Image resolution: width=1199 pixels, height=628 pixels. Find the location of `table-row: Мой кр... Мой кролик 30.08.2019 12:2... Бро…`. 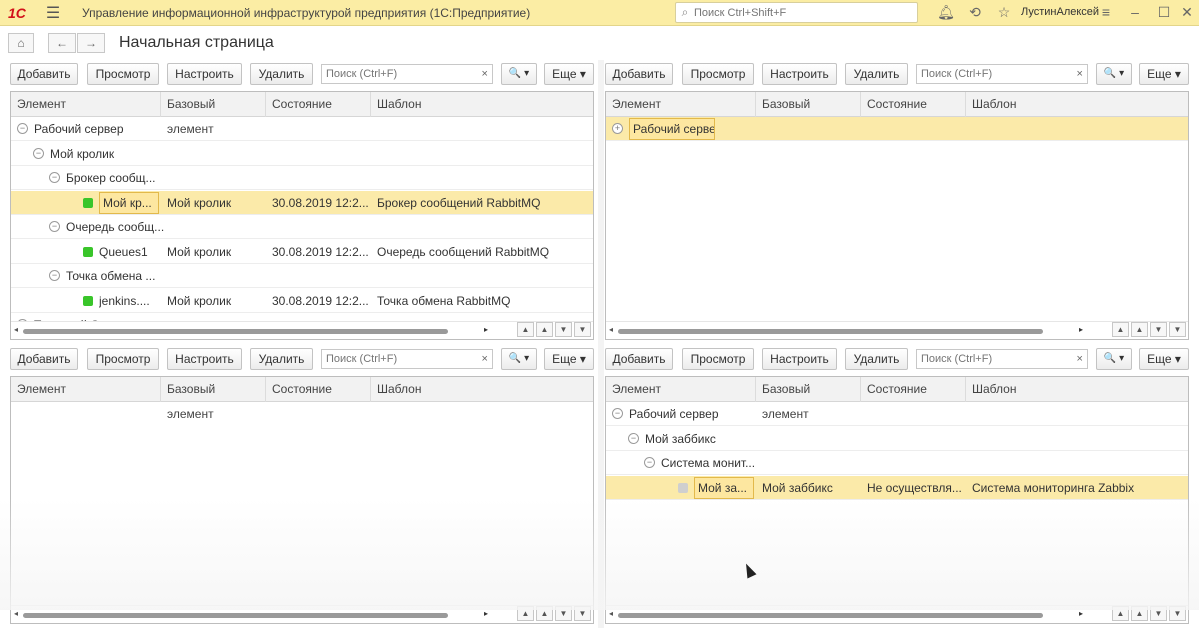

table-row: Мой кр... Мой кролик 30.08.2019 12:2... Бро… is located at coordinates (302, 202).